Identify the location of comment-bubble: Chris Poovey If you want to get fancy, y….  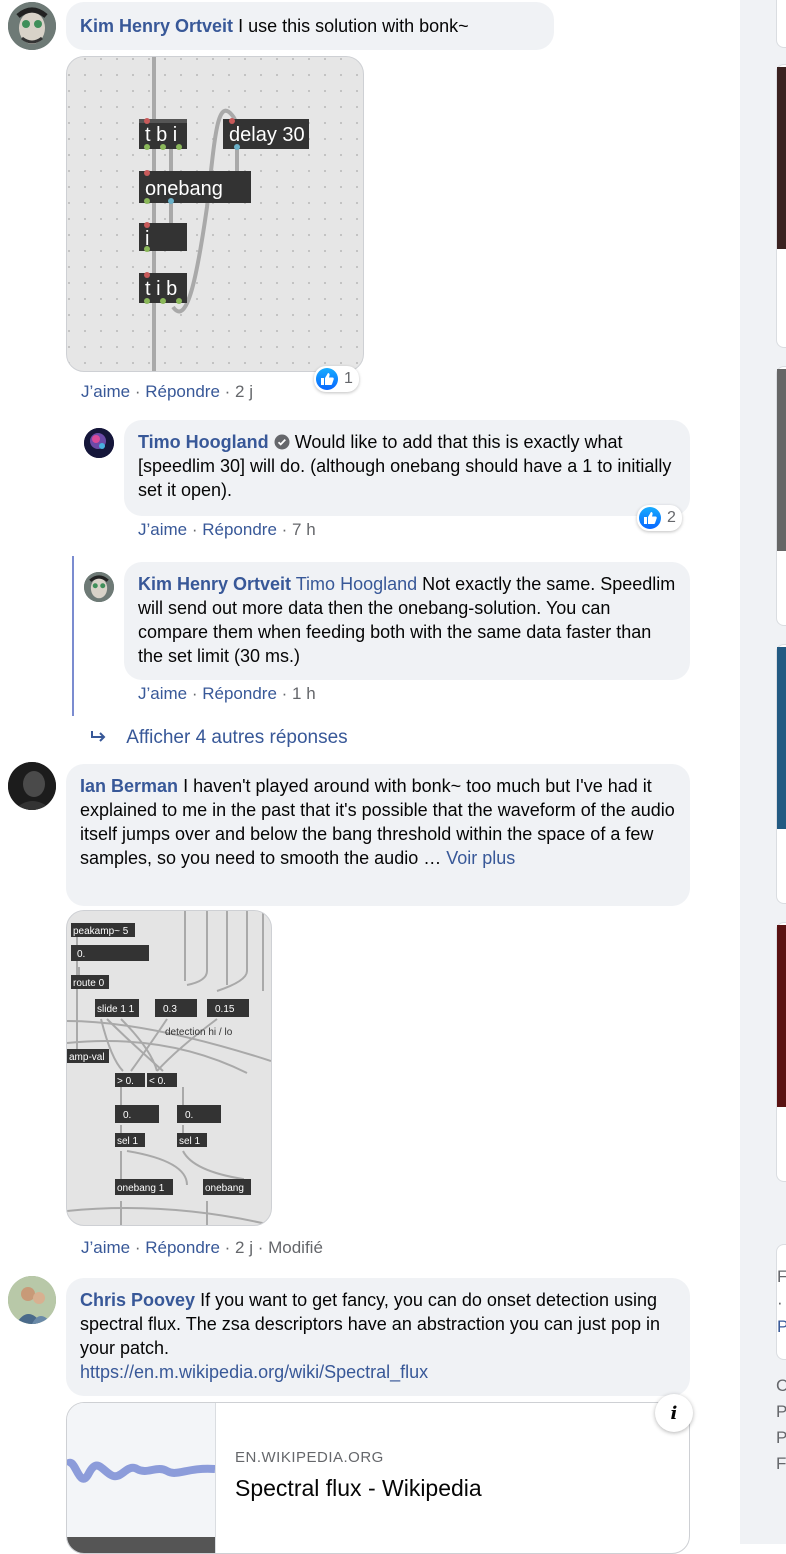
(378, 1337).